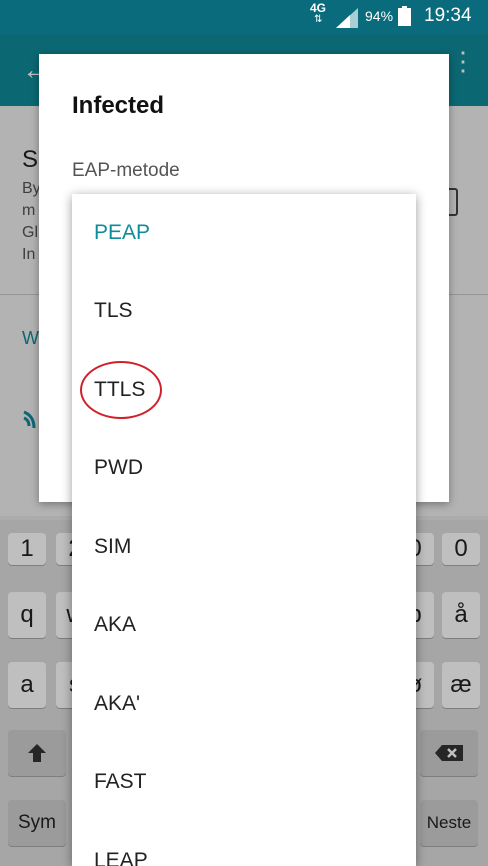 This screenshot has height=866, width=488. What do you see at coordinates (244, 844) in the screenshot?
I see `eap-option-leap: LEAP` at bounding box center [244, 844].